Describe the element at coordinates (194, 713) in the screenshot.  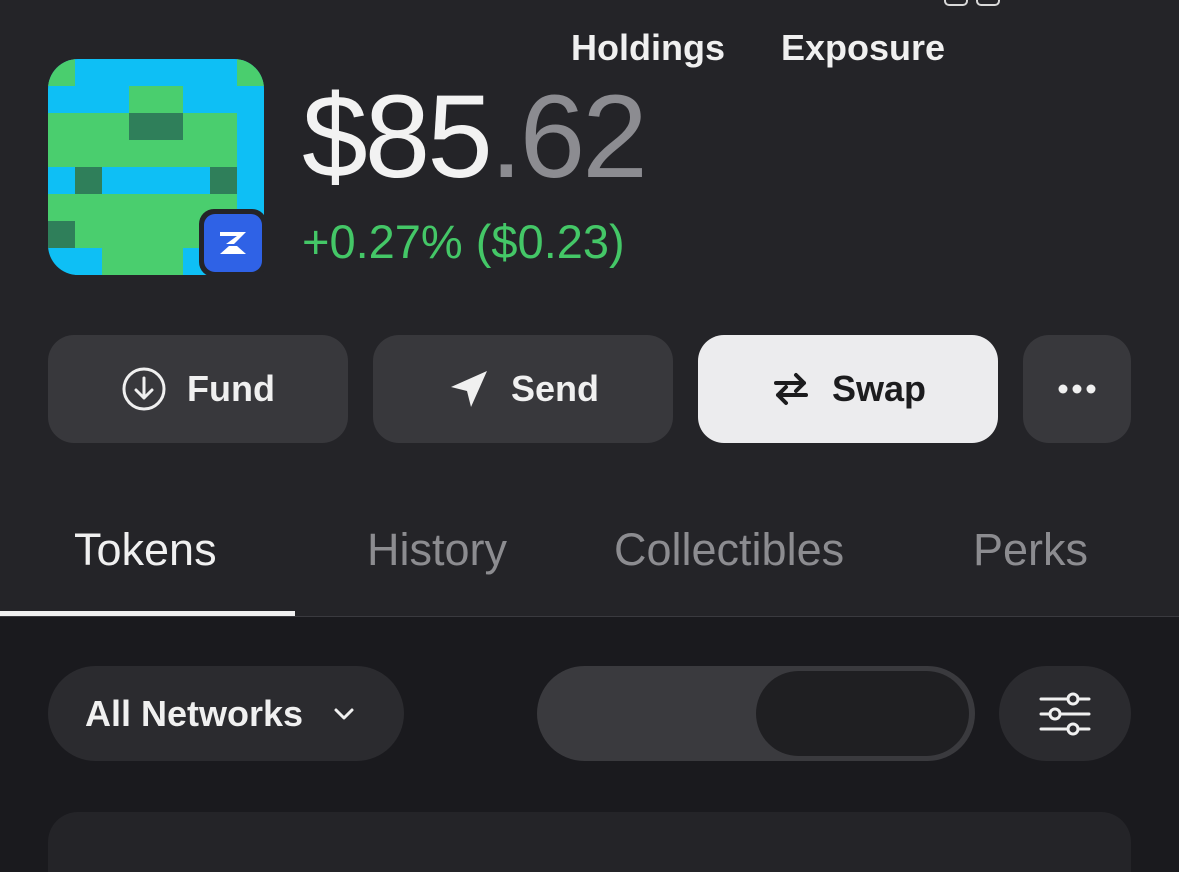
I see `network-select-label: All Networks` at that location.